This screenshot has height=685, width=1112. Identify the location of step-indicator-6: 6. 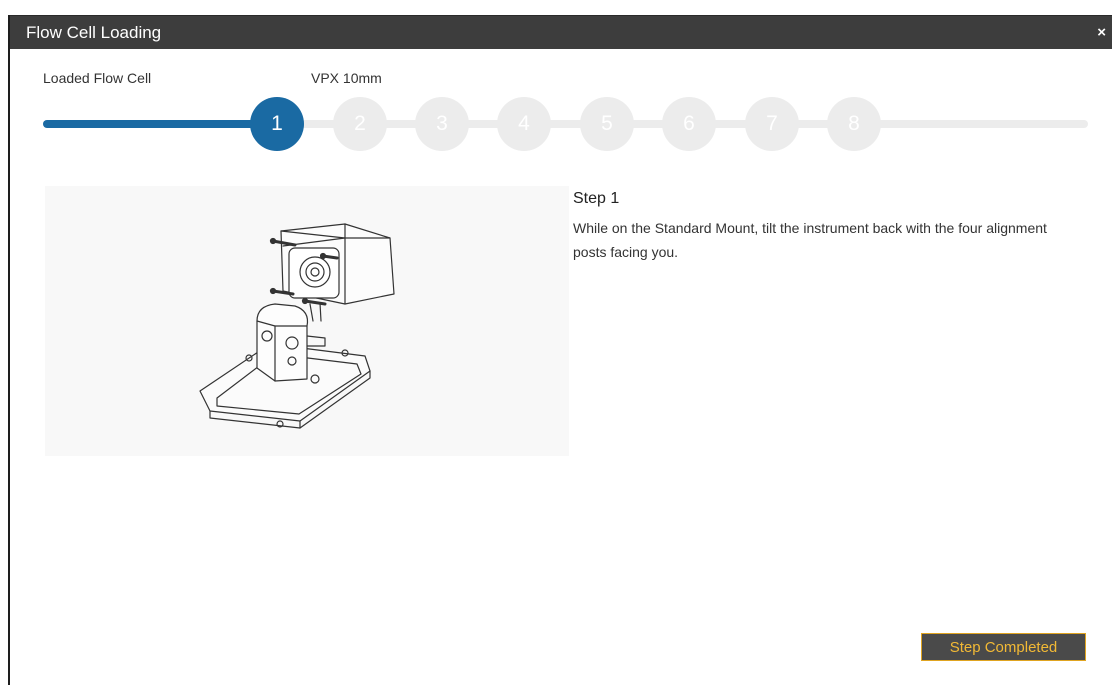
(689, 124).